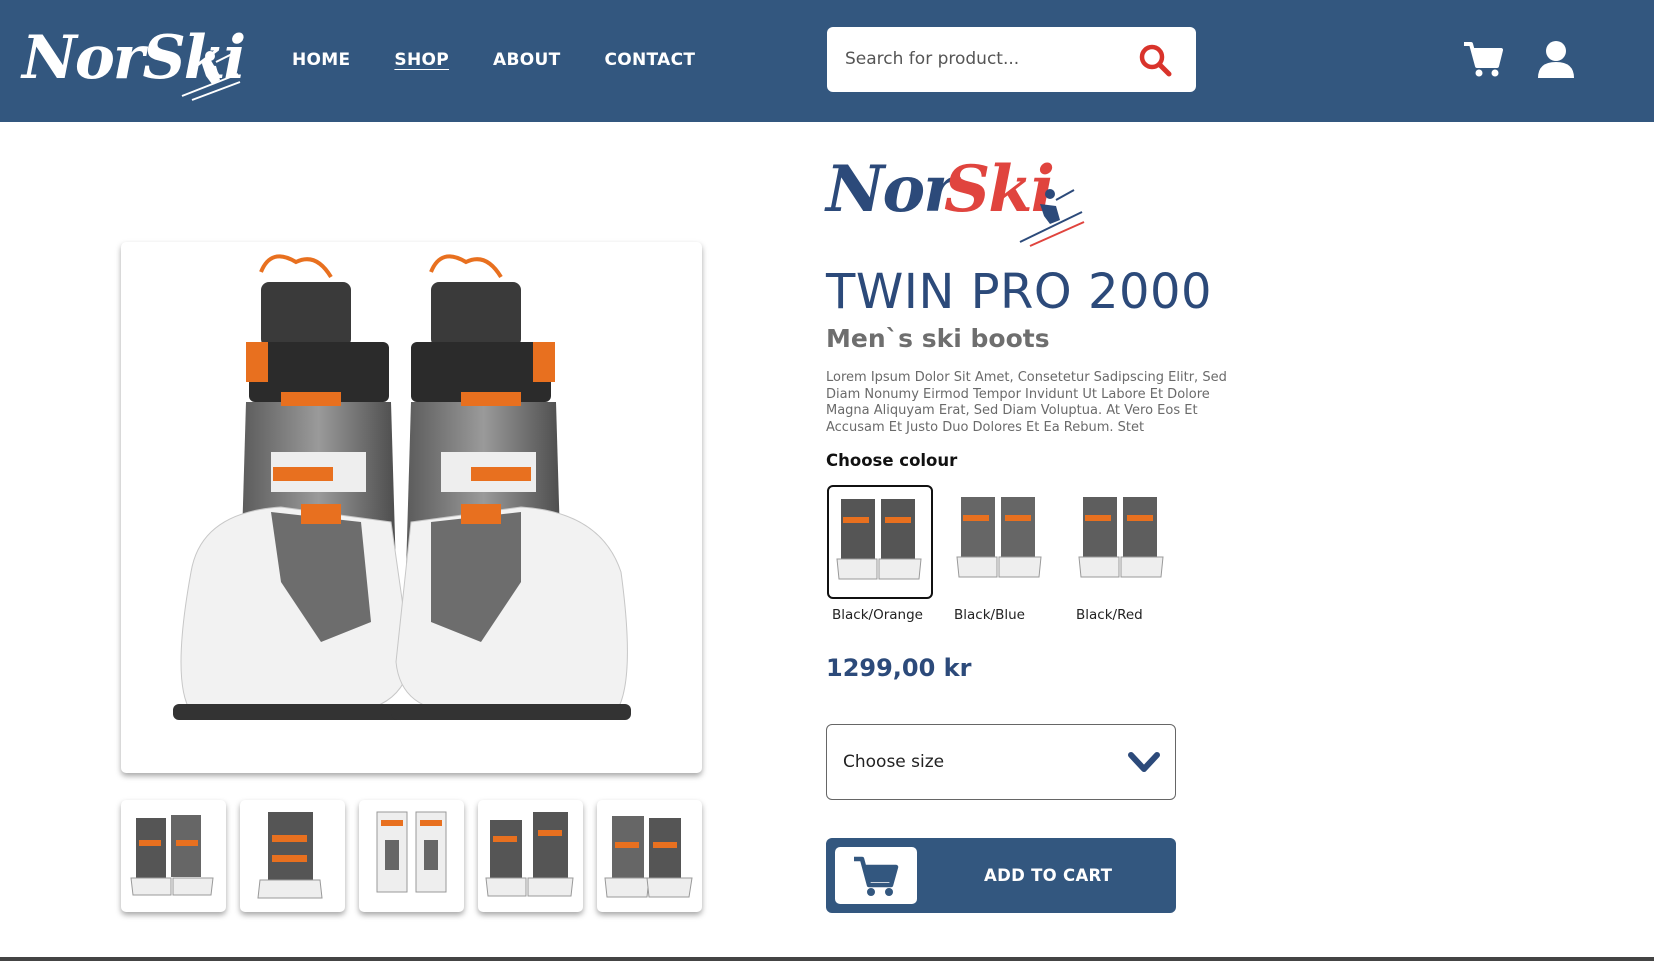 This screenshot has height=961, width=1654. I want to click on site-header: NorSki HOME SHOP ABOUT CONTACT, so click(827, 61).